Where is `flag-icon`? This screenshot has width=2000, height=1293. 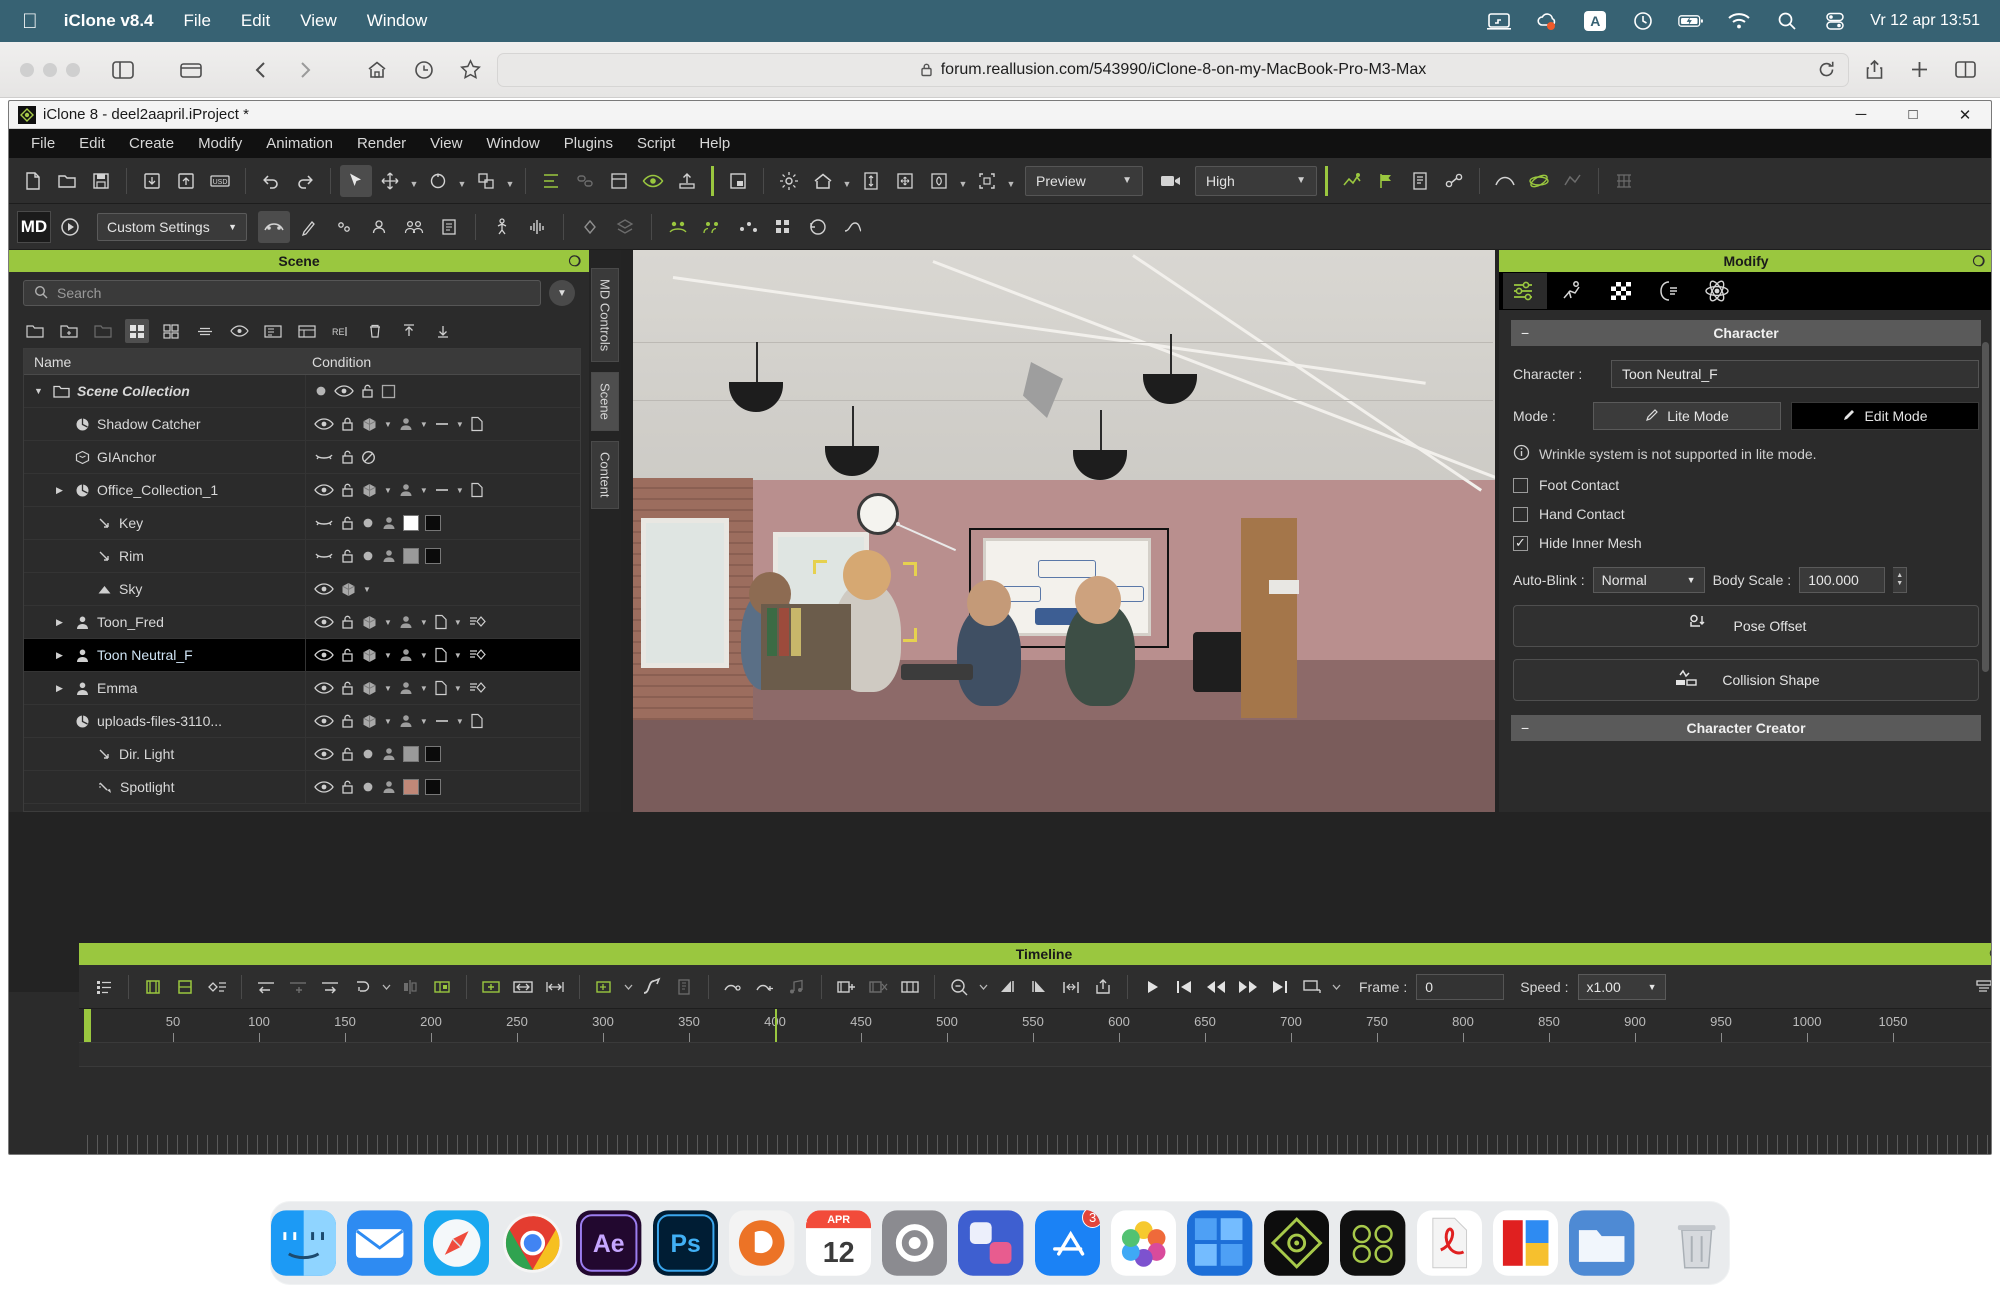
flag-icon is located at coordinates (1386, 181).